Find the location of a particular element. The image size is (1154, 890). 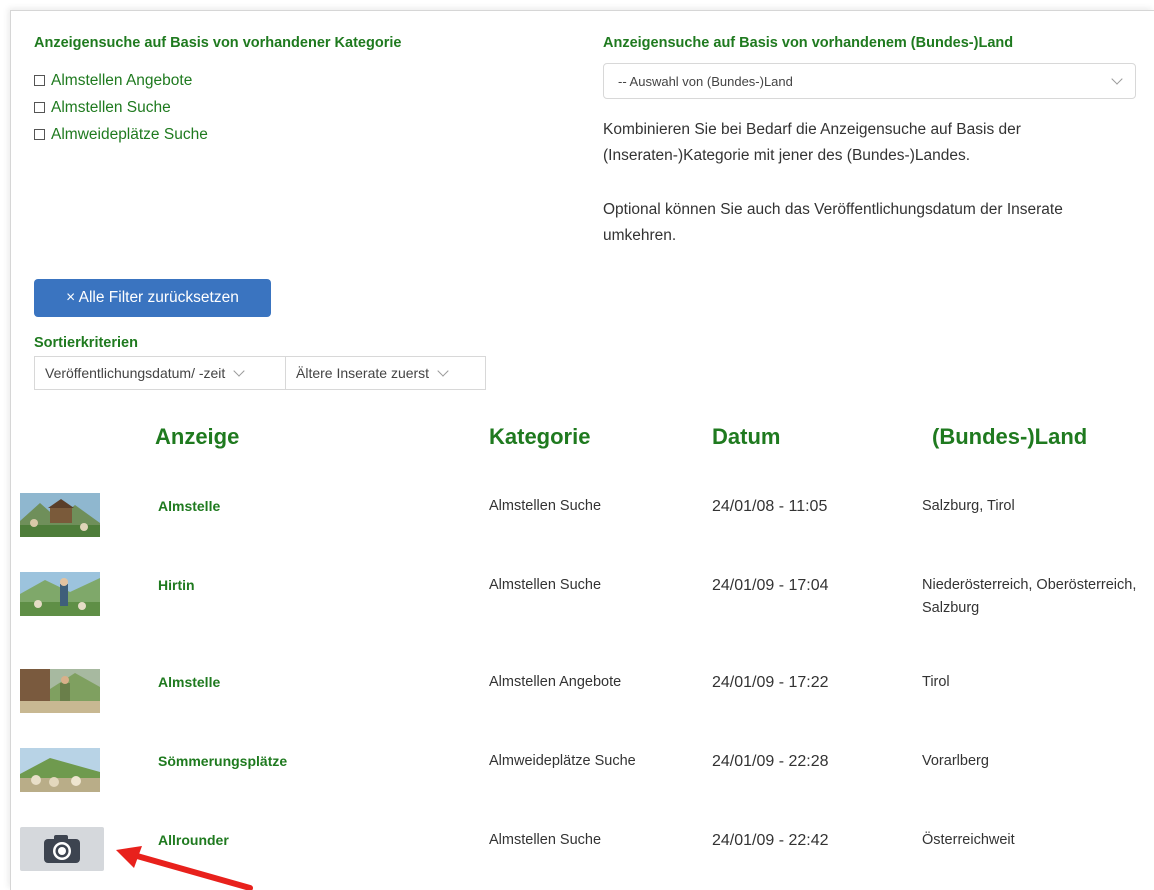

camera-icon is located at coordinates (62, 849).